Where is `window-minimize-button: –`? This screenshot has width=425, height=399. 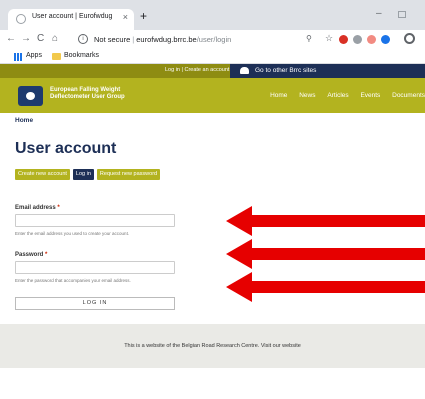
window-minimize-button: – is located at coordinates (379, 13).